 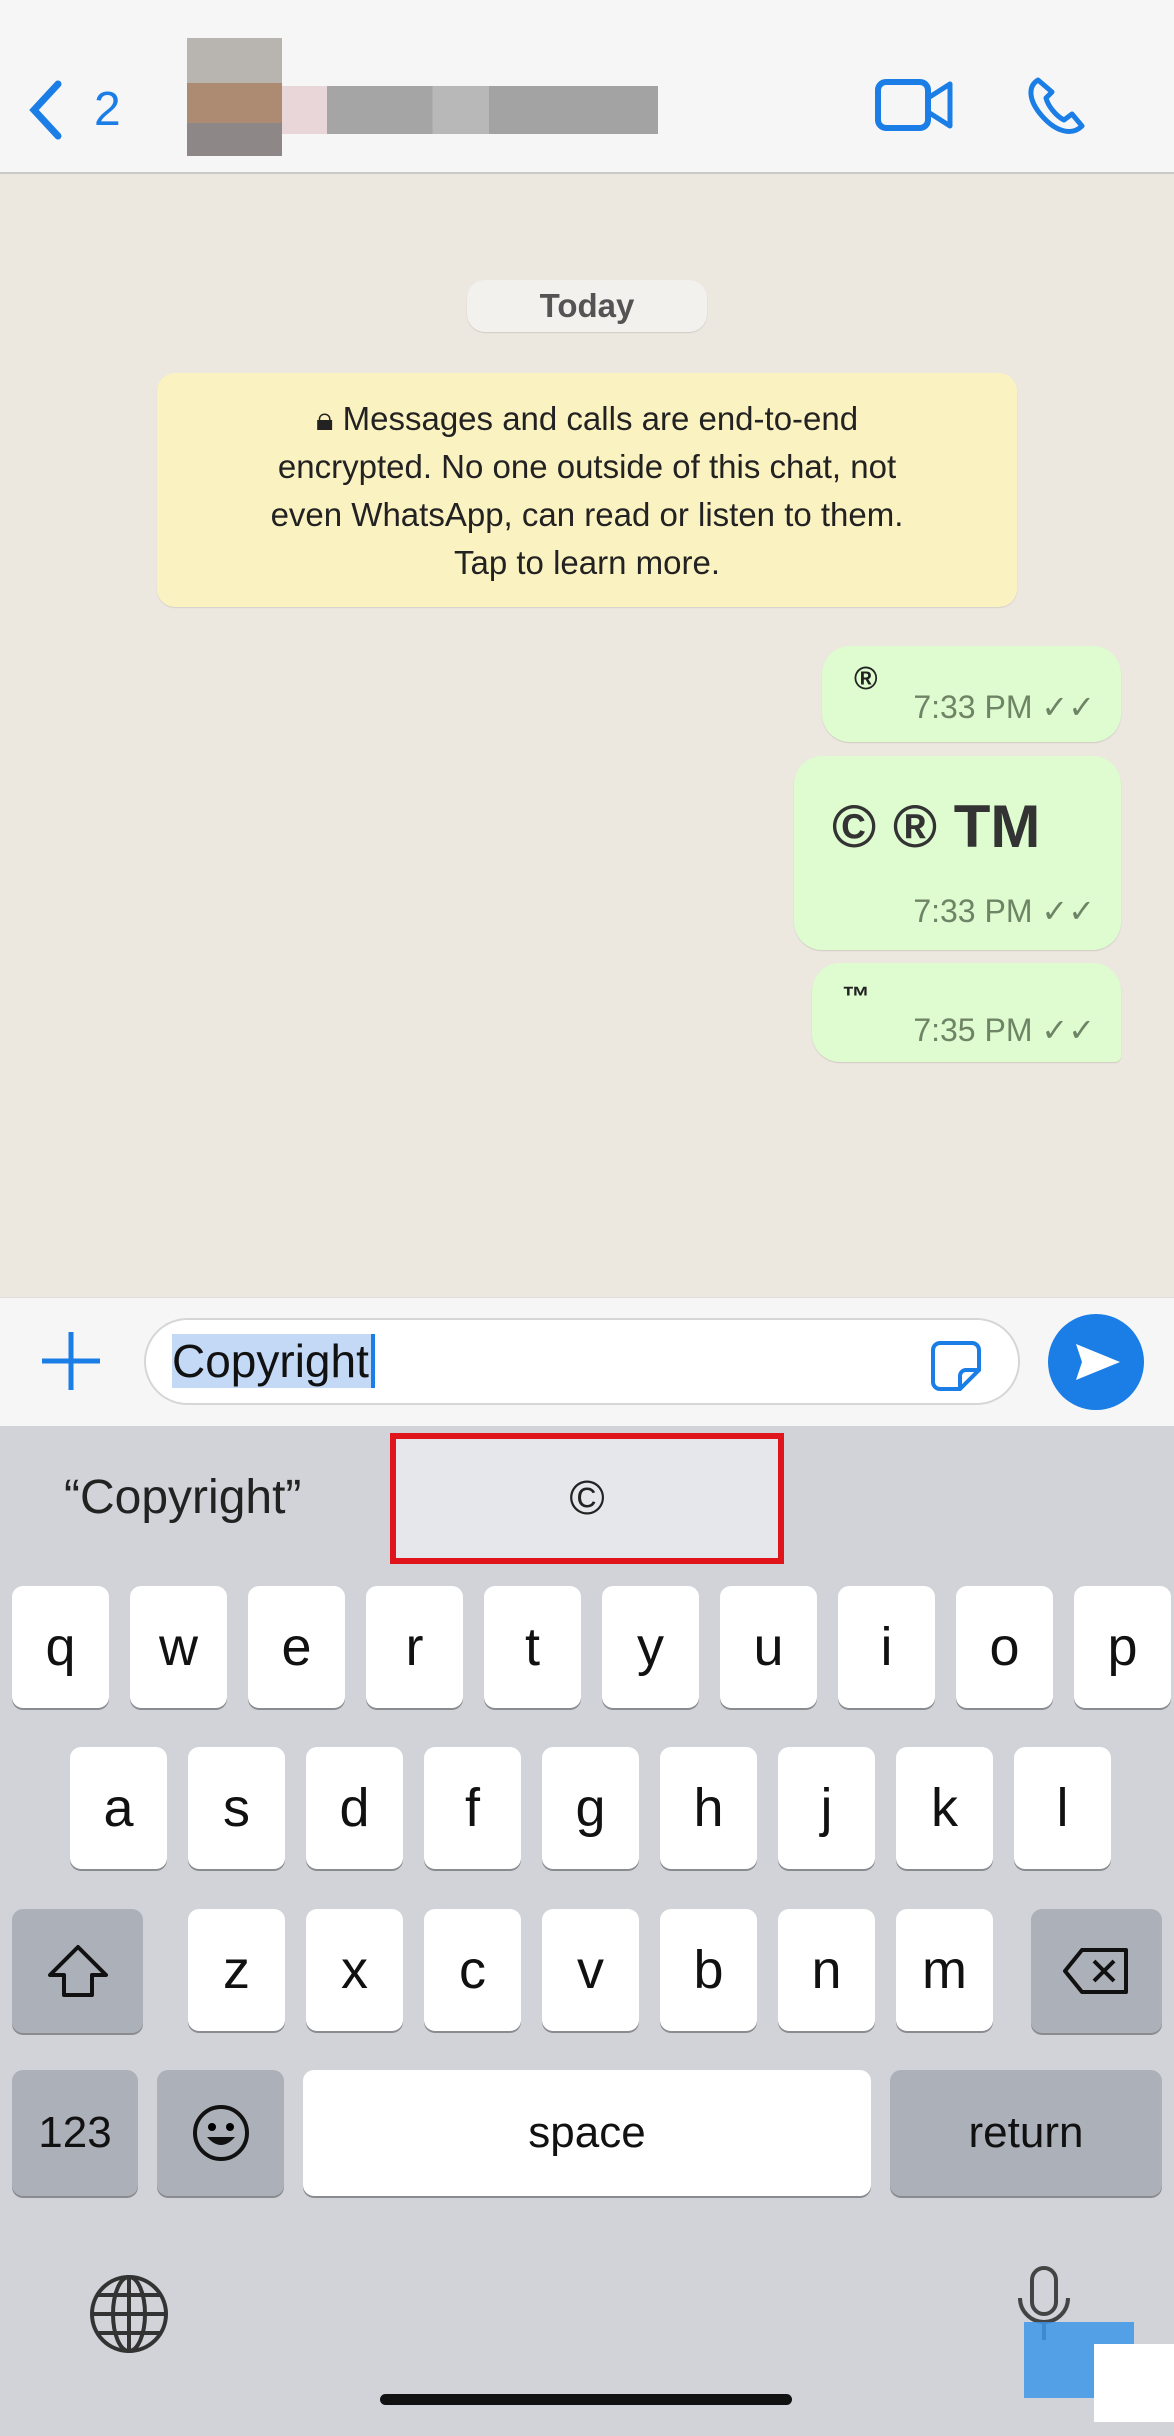 What do you see at coordinates (234, 97) in the screenshot?
I see `avatar` at bounding box center [234, 97].